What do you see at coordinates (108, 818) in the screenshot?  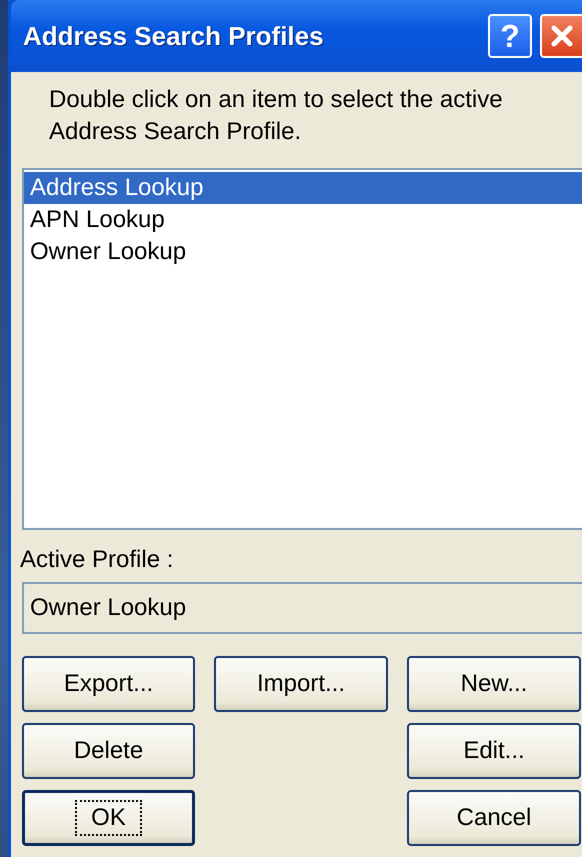 I see `dialog-button: OK` at bounding box center [108, 818].